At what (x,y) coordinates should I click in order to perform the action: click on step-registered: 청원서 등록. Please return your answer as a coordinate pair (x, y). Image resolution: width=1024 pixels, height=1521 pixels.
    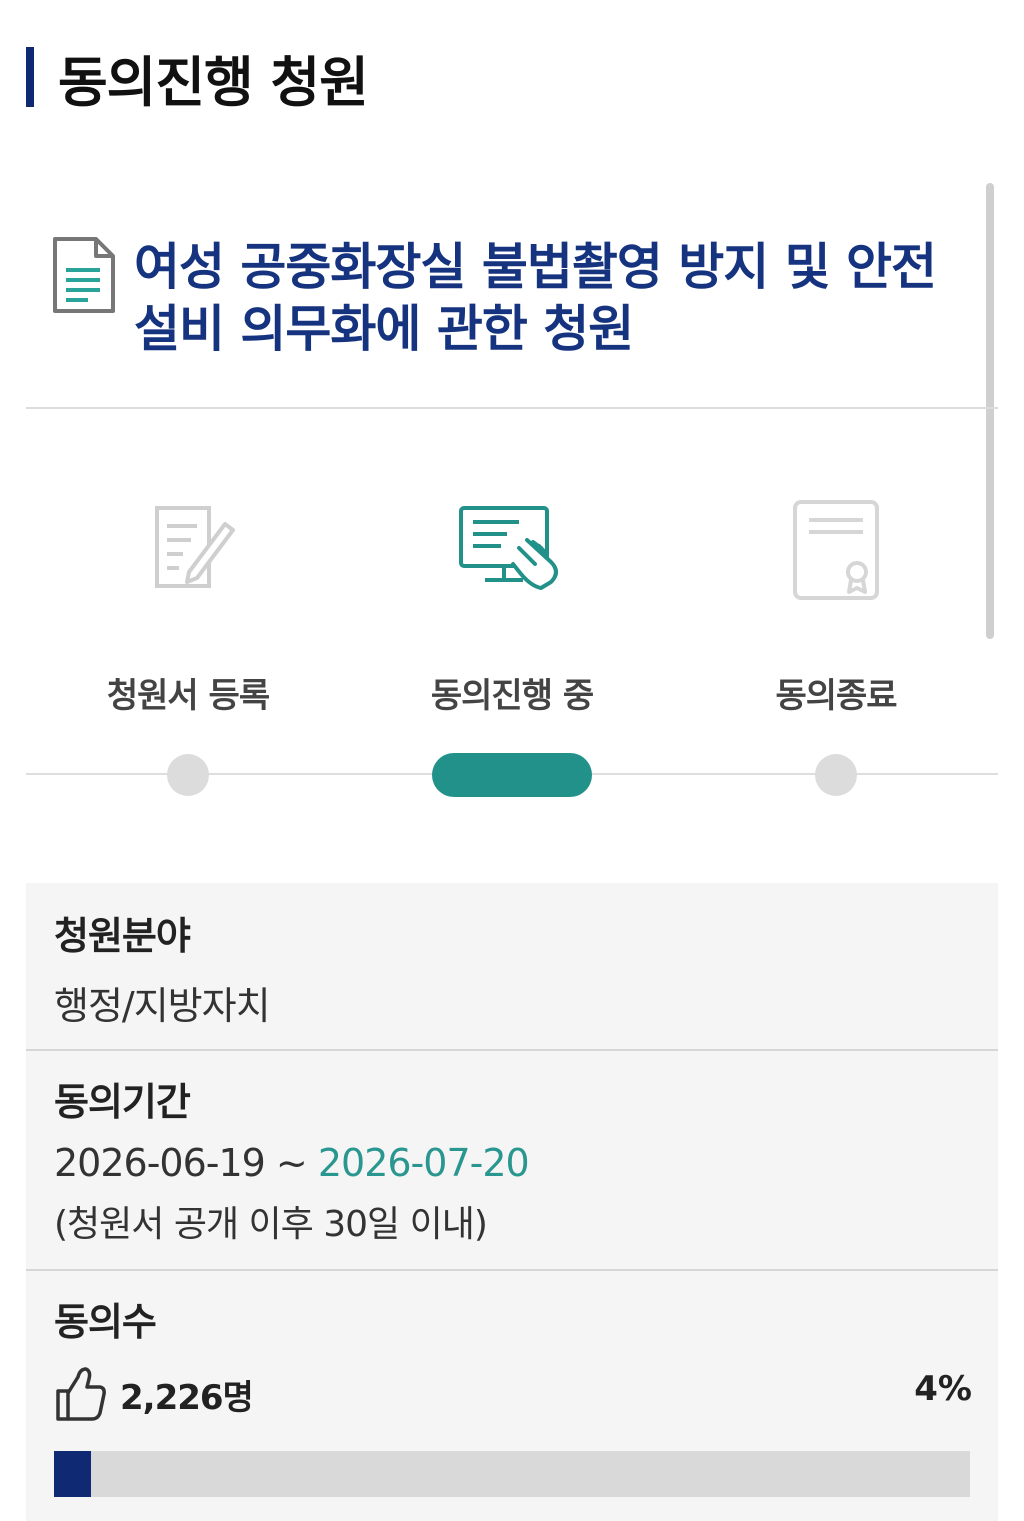
    Looking at the image, I should click on (188, 603).